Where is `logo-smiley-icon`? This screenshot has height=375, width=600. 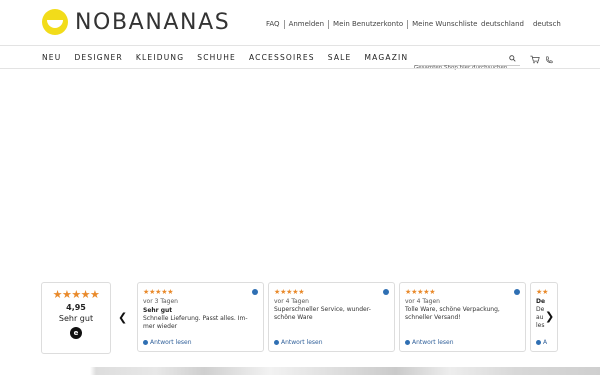
logo-smiley-icon is located at coordinates (55, 22).